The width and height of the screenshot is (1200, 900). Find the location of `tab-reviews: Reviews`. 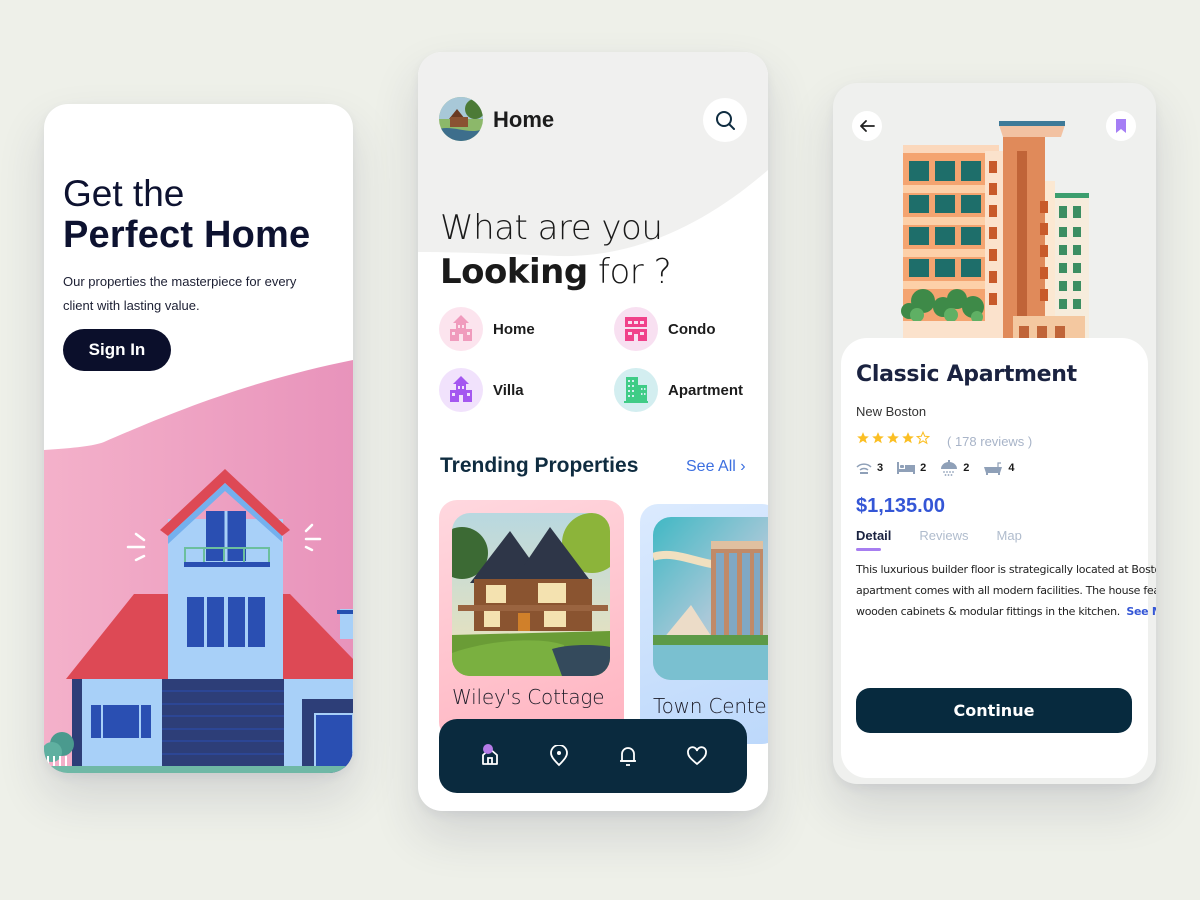

tab-reviews: Reviews is located at coordinates (943, 537).